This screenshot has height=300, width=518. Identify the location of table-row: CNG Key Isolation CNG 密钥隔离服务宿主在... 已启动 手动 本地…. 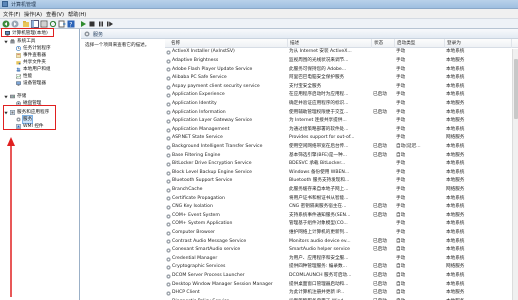
(341, 207).